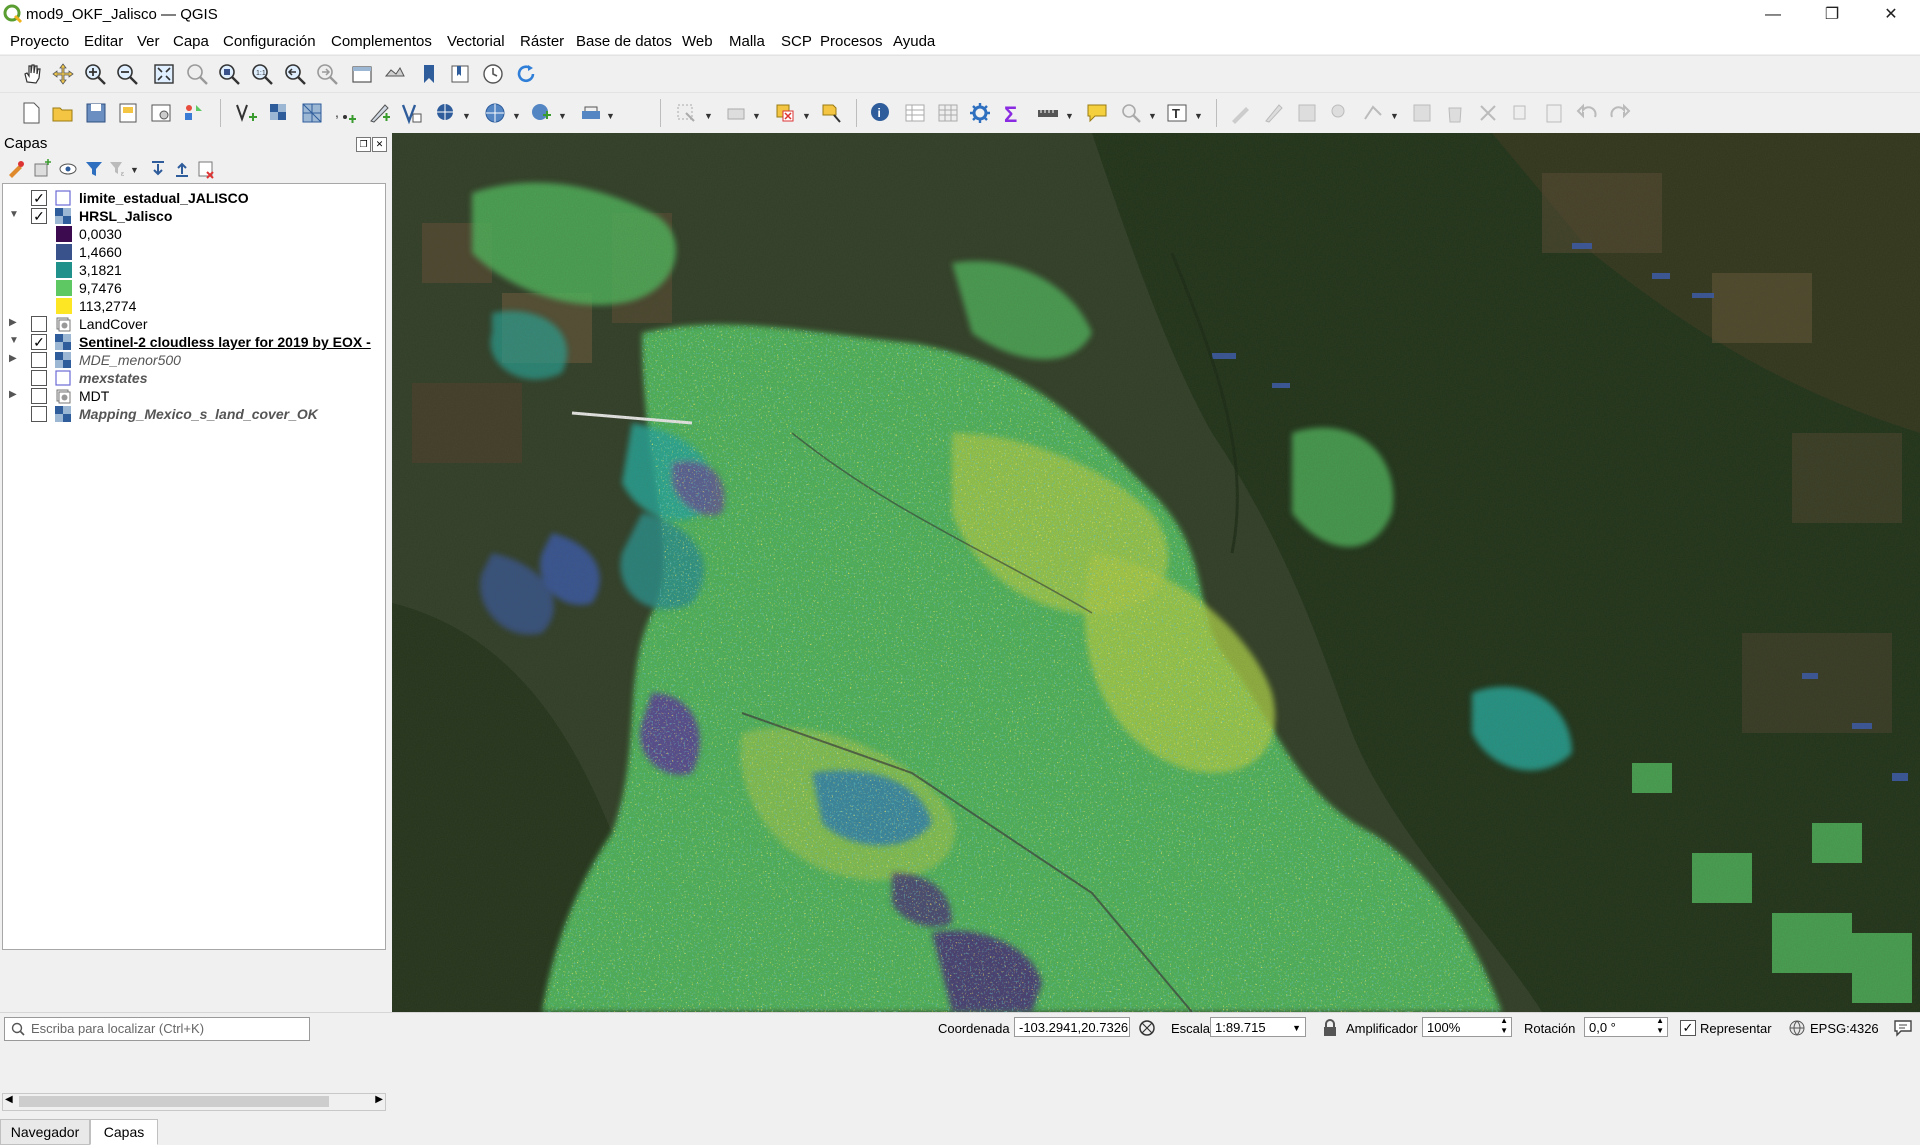  I want to click on manage-visibility-icon, so click(68, 169).